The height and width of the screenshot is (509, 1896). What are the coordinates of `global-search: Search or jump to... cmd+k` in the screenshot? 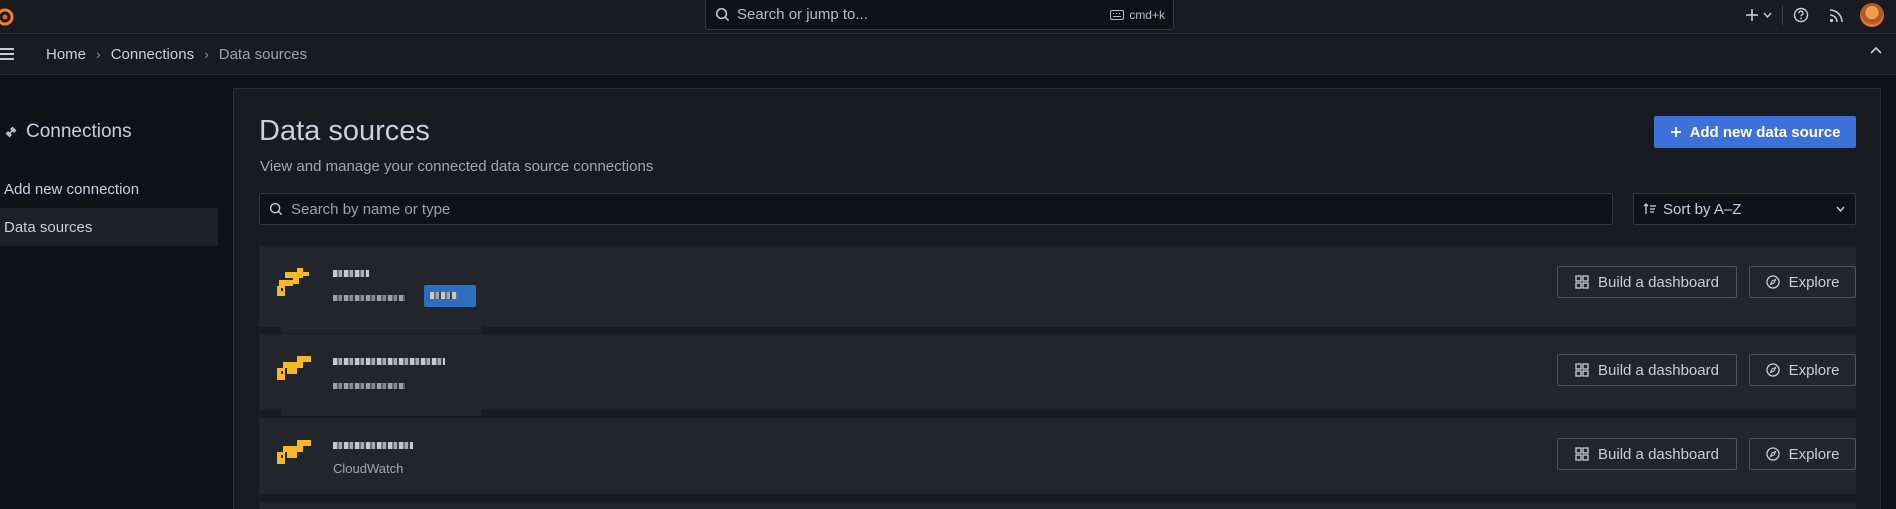 It's located at (939, 15).